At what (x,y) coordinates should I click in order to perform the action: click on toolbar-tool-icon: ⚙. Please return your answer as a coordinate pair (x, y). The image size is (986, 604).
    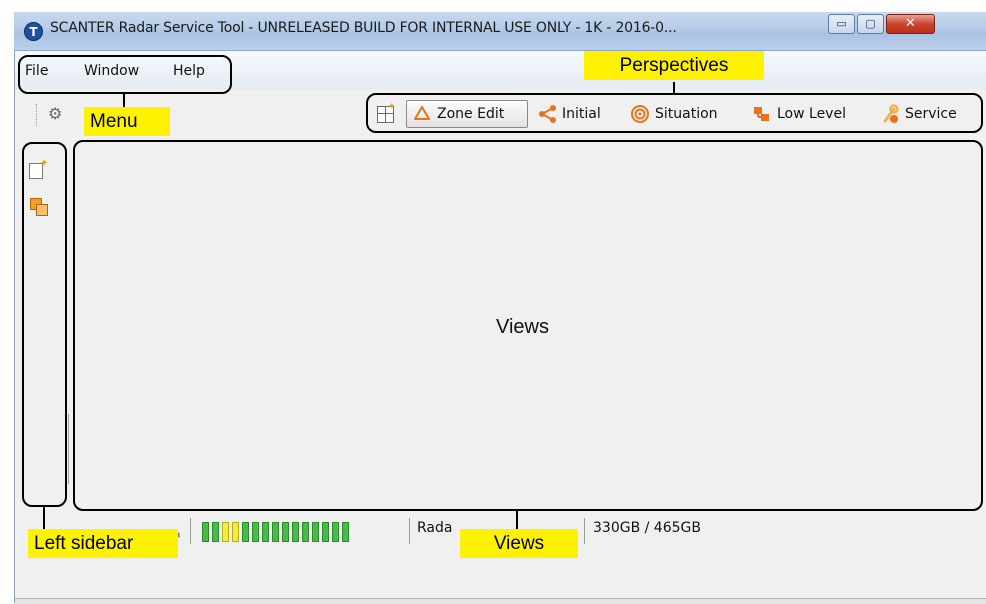
    Looking at the image, I should click on (57, 114).